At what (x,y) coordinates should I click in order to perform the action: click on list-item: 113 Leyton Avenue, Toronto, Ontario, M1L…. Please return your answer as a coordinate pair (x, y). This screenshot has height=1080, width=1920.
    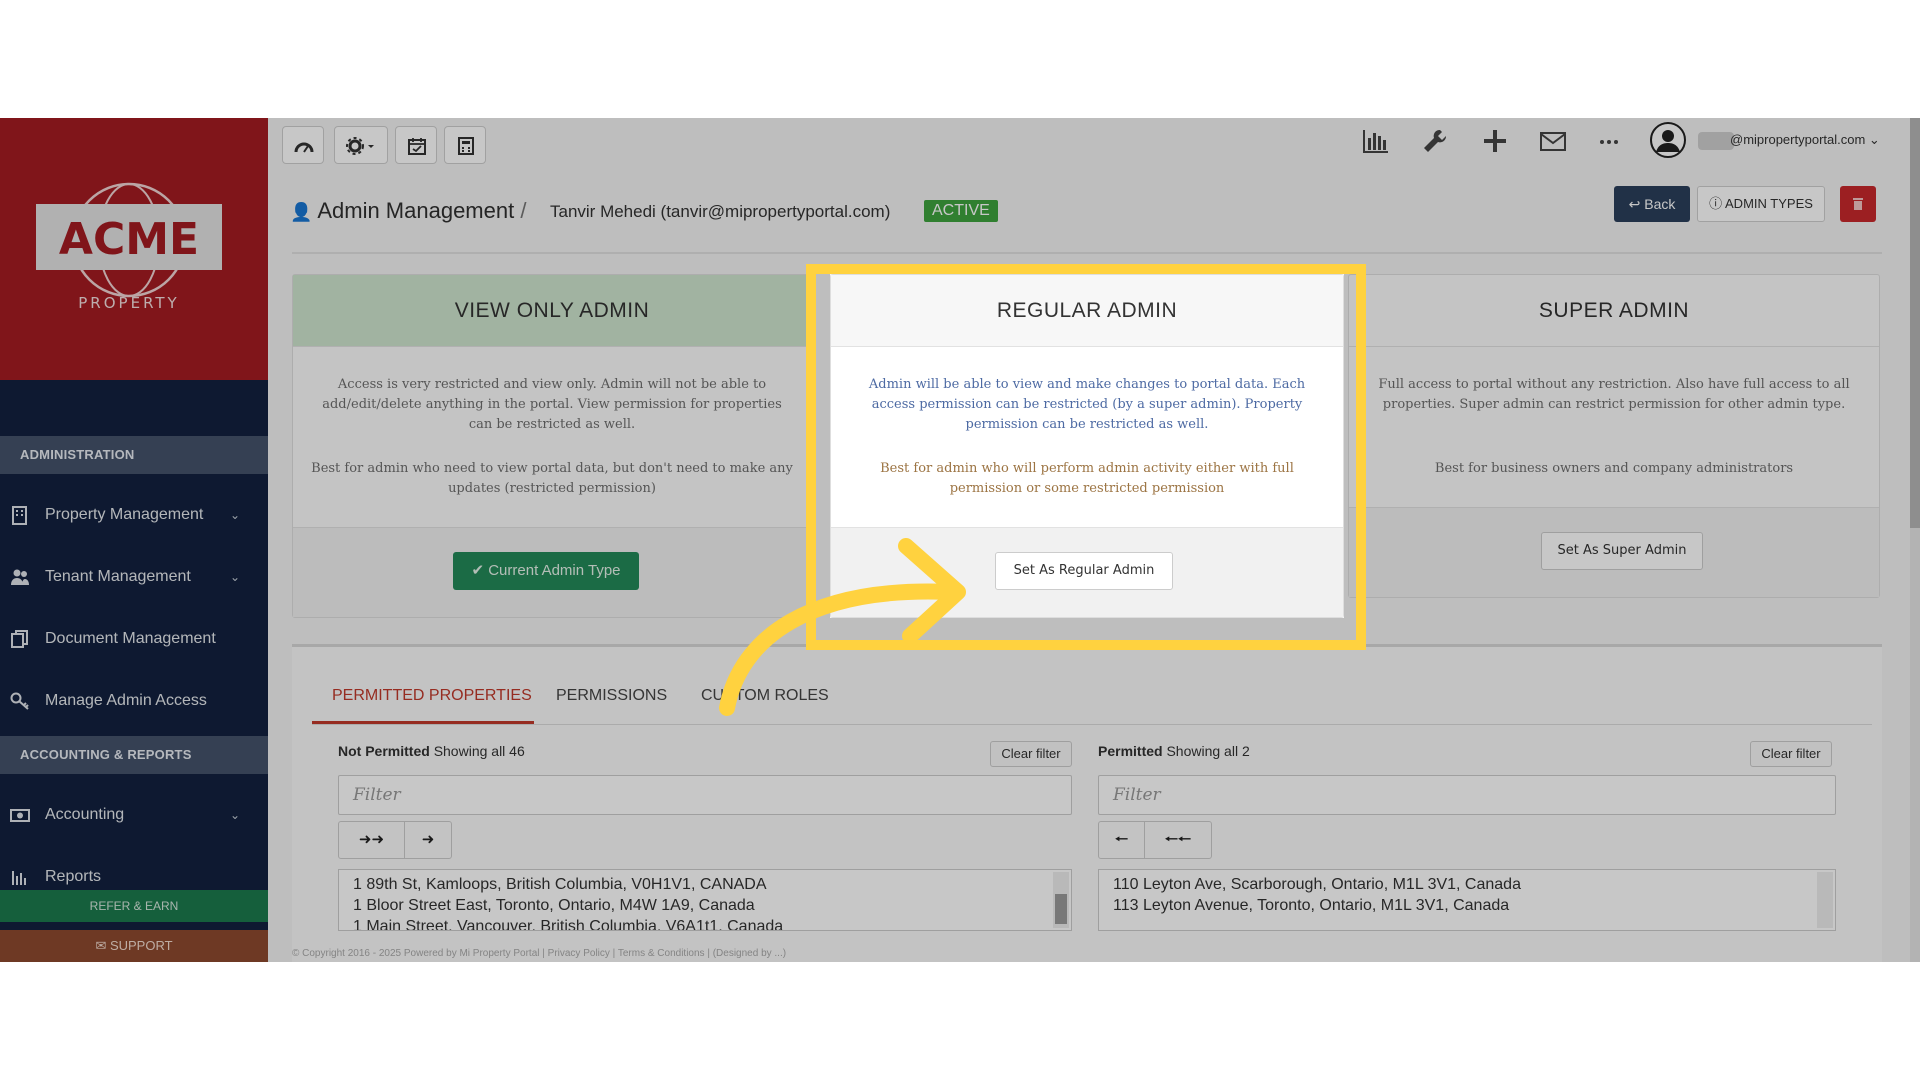
    Looking at the image, I should click on (1467, 905).